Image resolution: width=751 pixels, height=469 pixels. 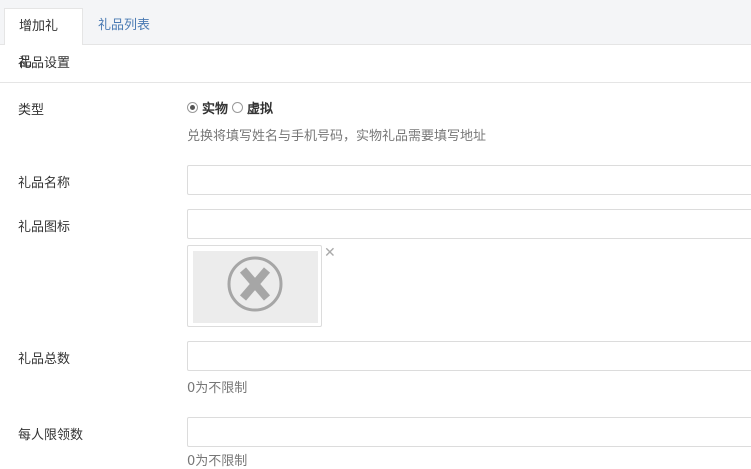 I want to click on gift-name-input, so click(x=469, y=180).